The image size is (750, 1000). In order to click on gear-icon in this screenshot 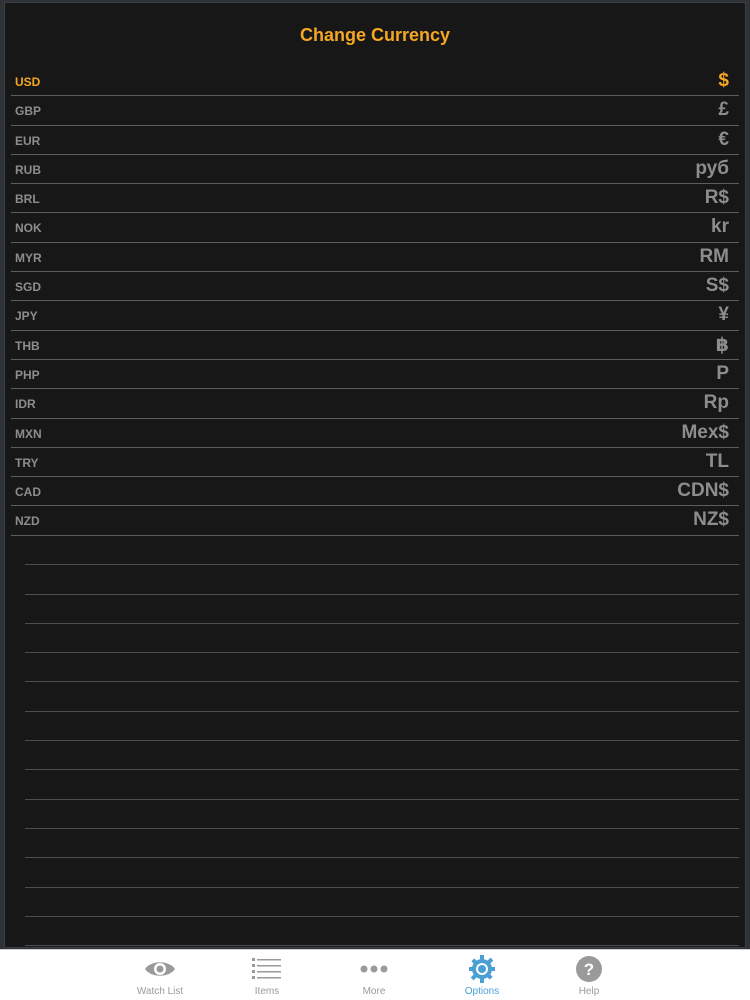, I will do `click(482, 969)`.